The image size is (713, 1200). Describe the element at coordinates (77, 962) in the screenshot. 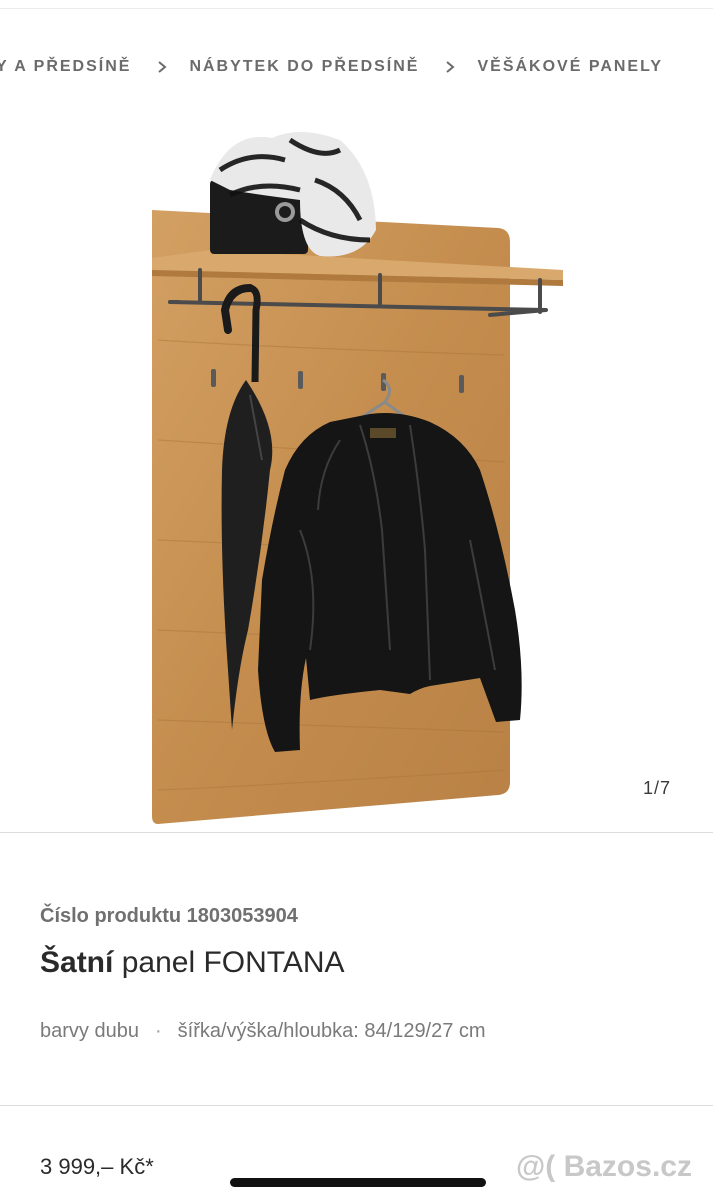

I see `product-title-bold: Šatní` at that location.